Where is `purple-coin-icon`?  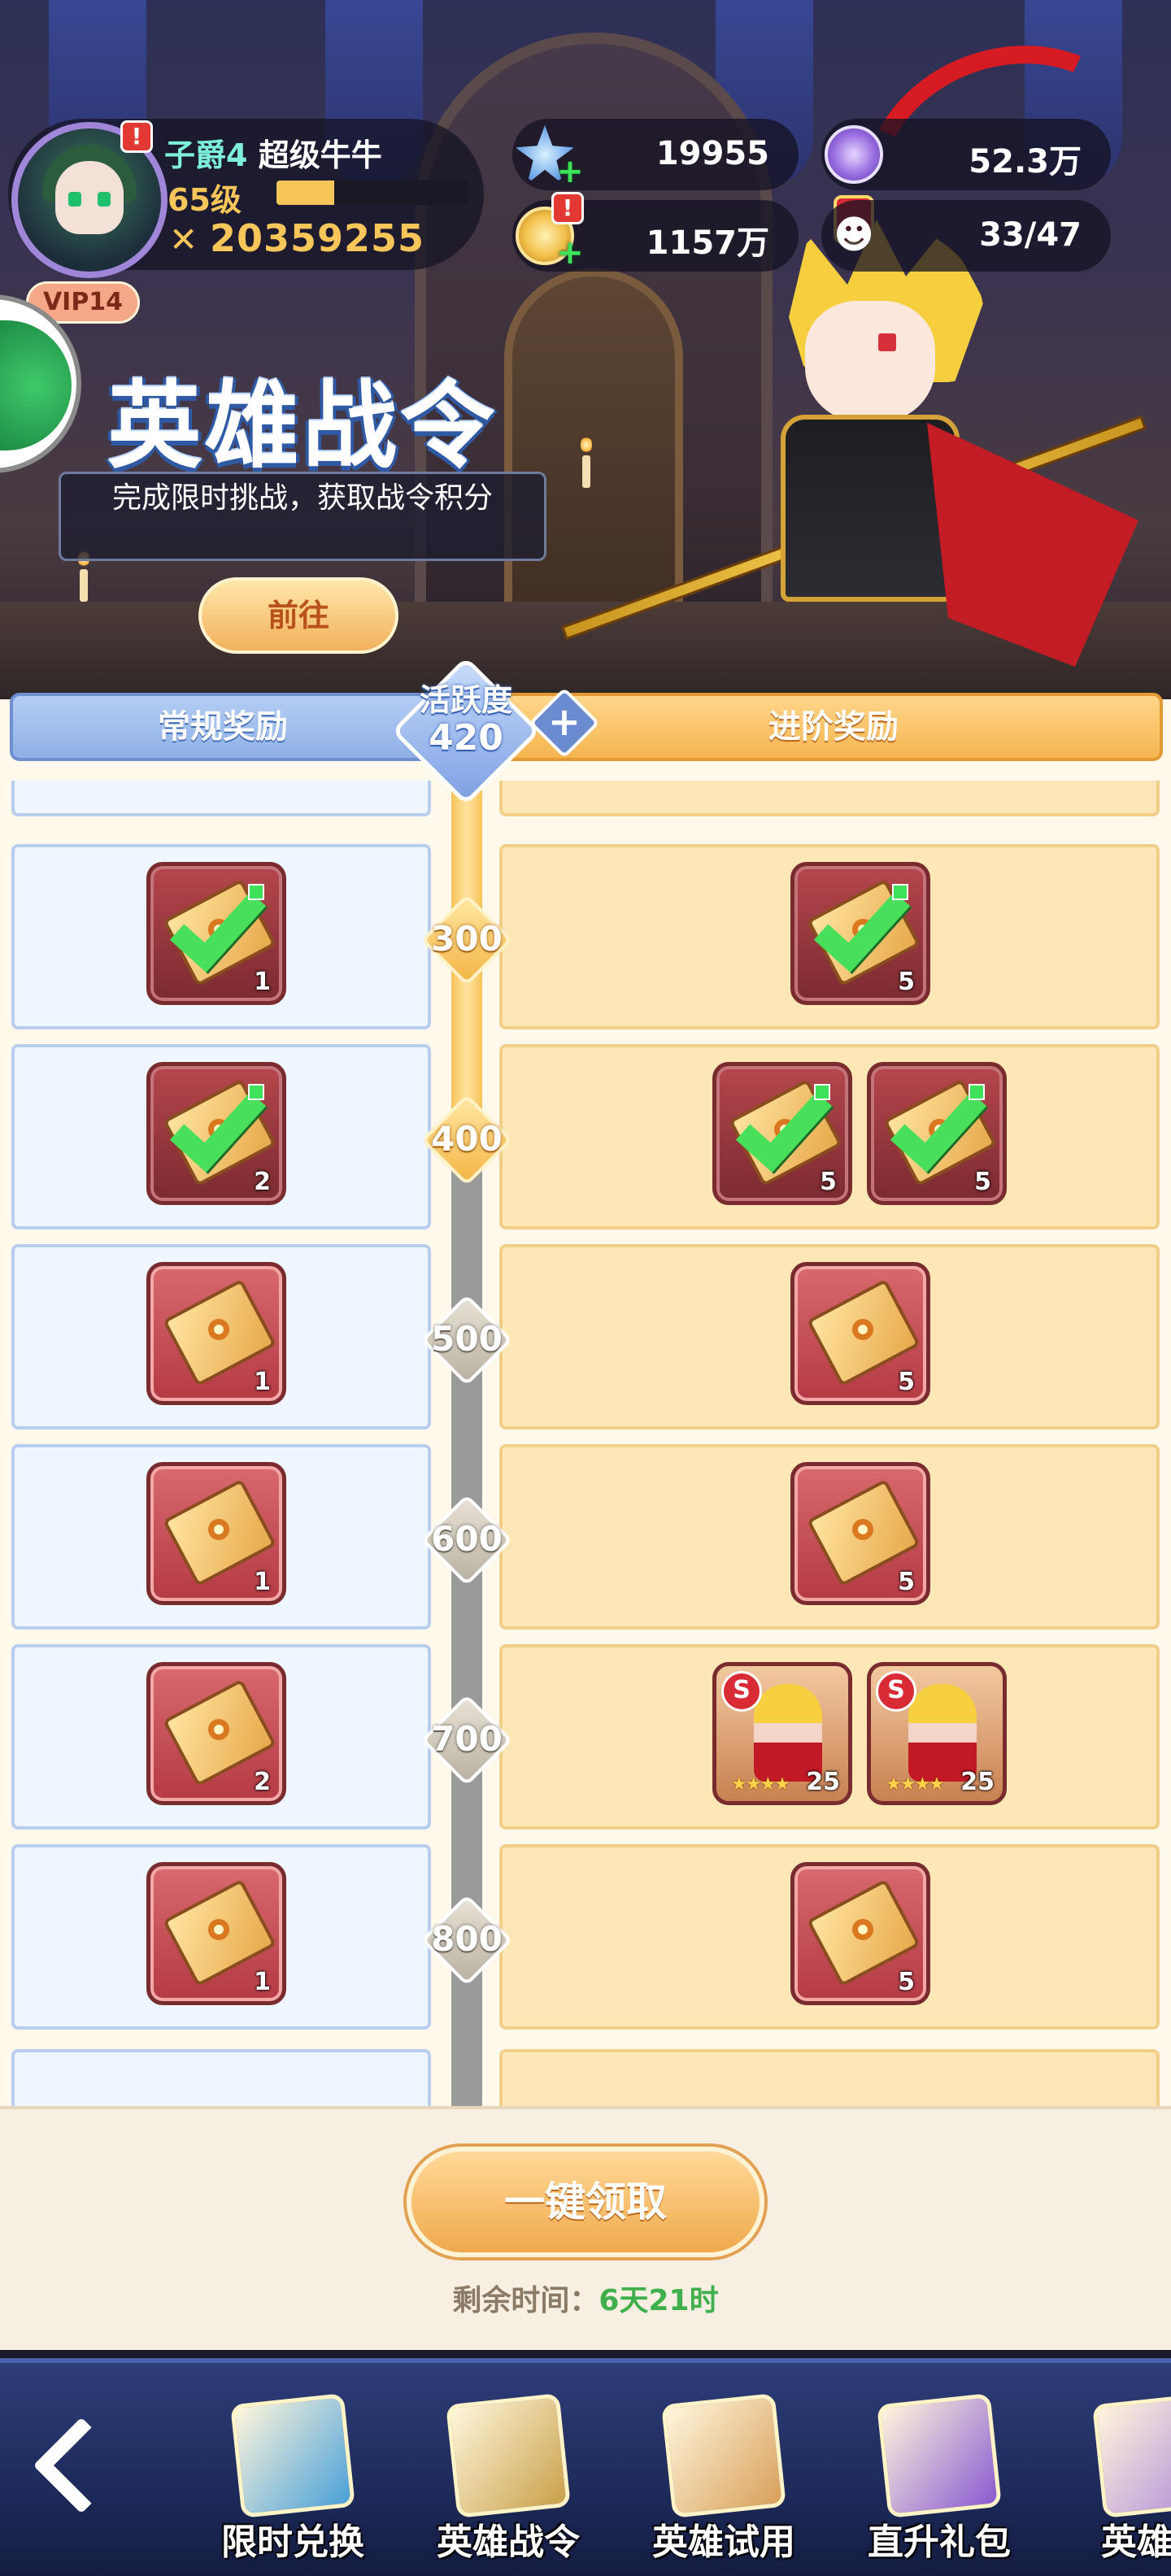 purple-coin-icon is located at coordinates (854, 155).